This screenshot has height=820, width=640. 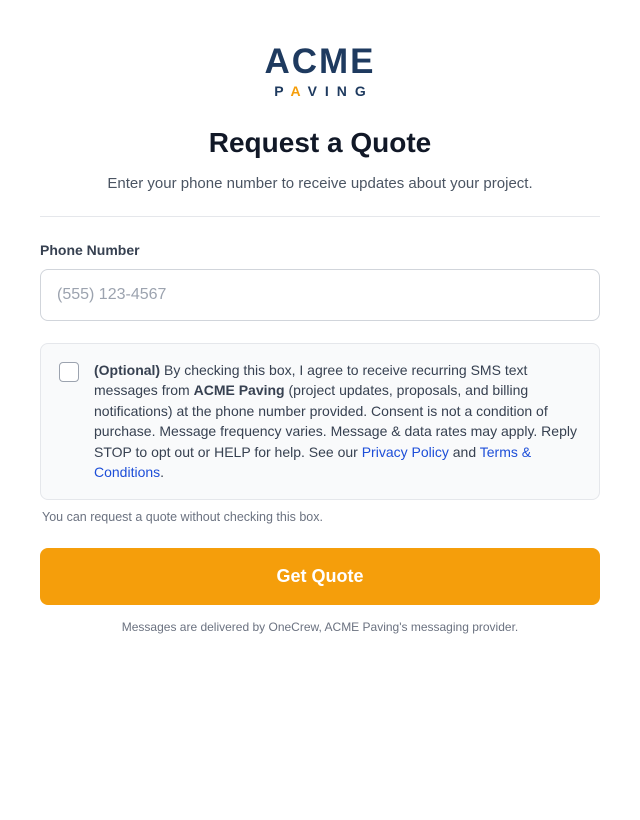 What do you see at coordinates (320, 295) in the screenshot?
I see `phone-number-input` at bounding box center [320, 295].